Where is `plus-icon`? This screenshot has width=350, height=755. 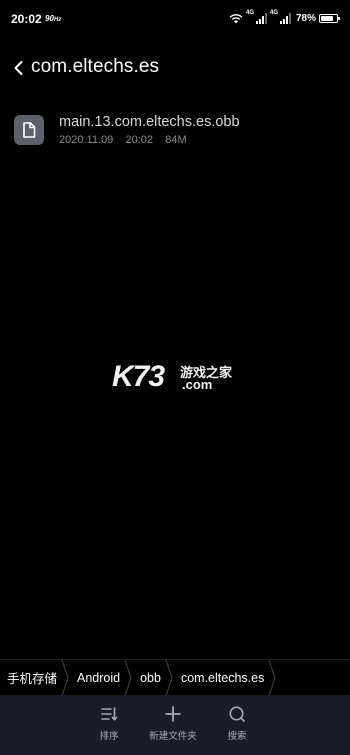
plus-icon is located at coordinates (173, 714).